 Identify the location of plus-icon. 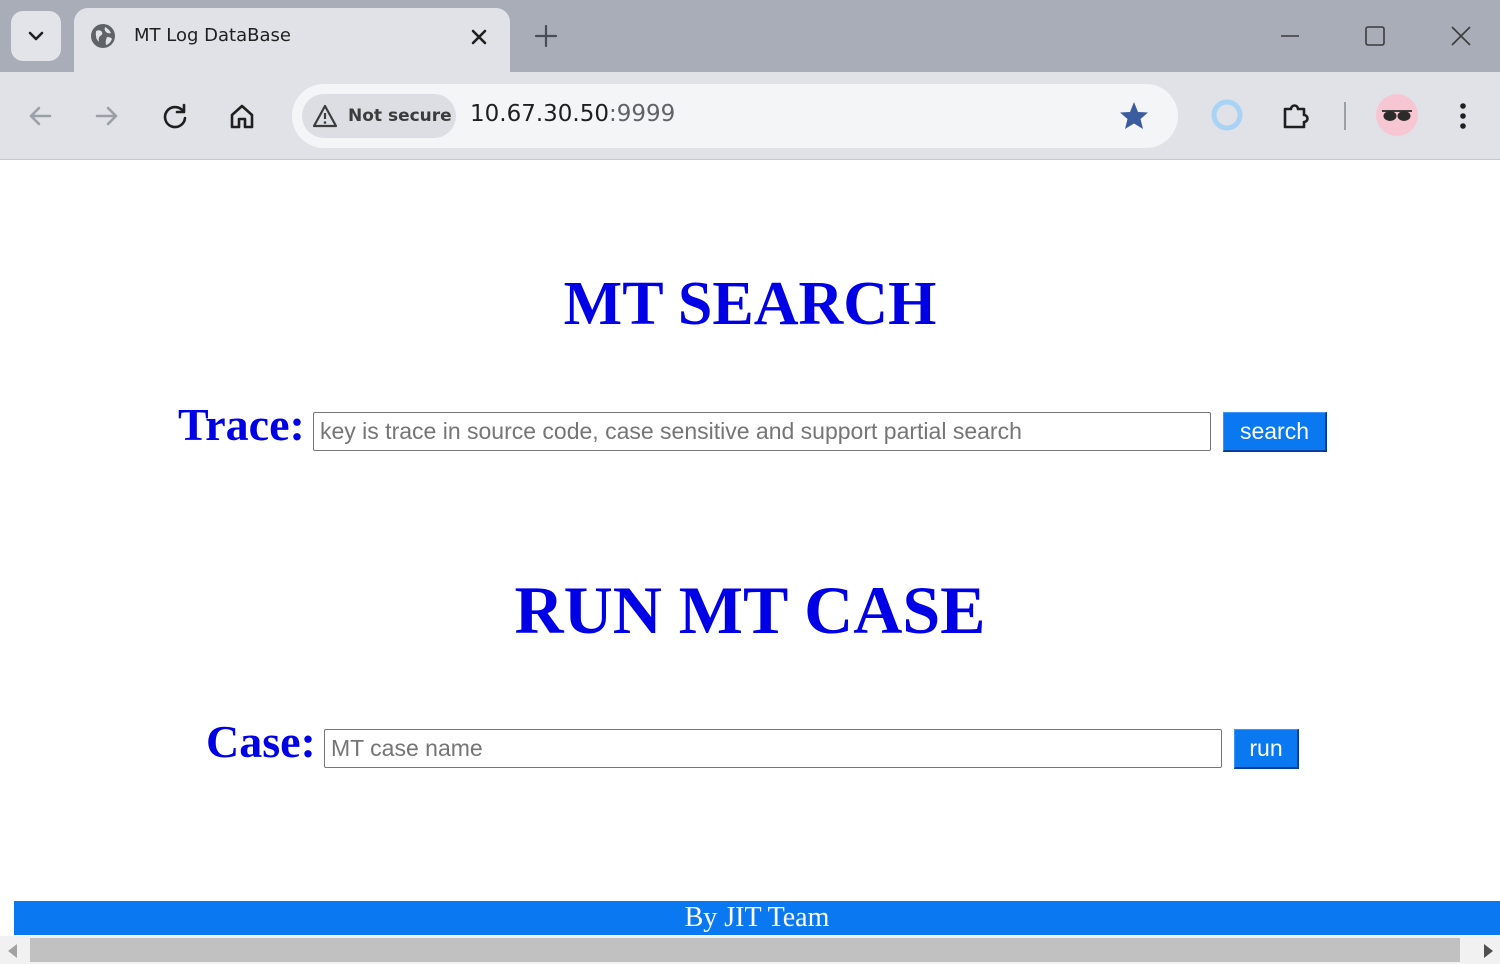
(546, 36).